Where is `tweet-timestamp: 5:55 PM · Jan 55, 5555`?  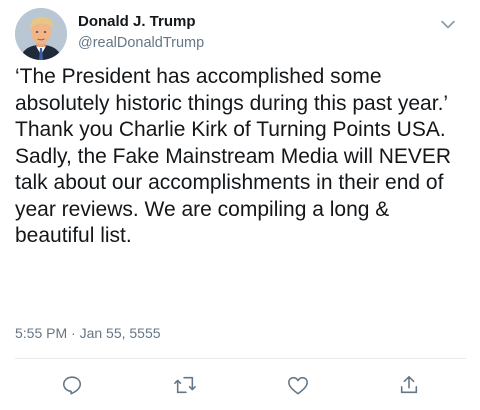 tweet-timestamp: 5:55 PM · Jan 55, 5555 is located at coordinates (88, 333).